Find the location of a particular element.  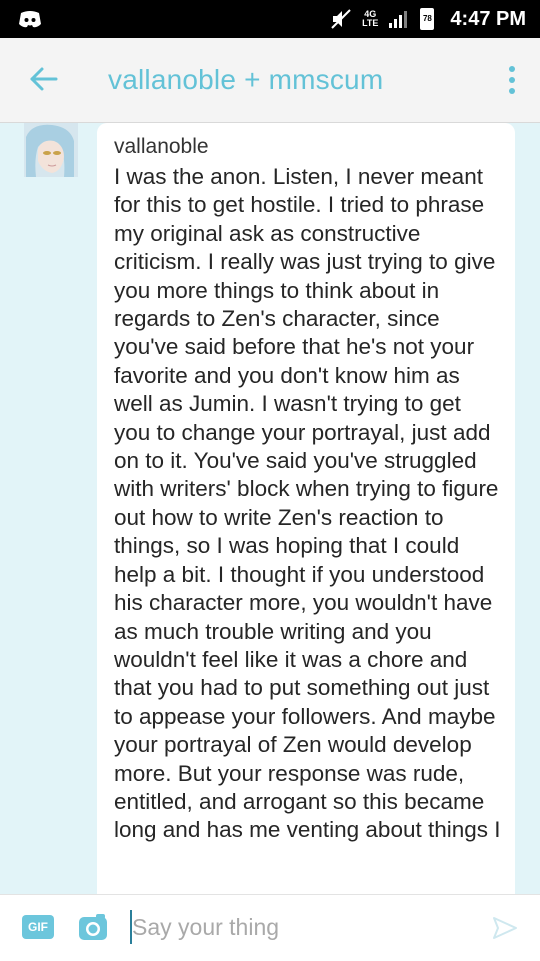

signal-icon is located at coordinates (398, 19).